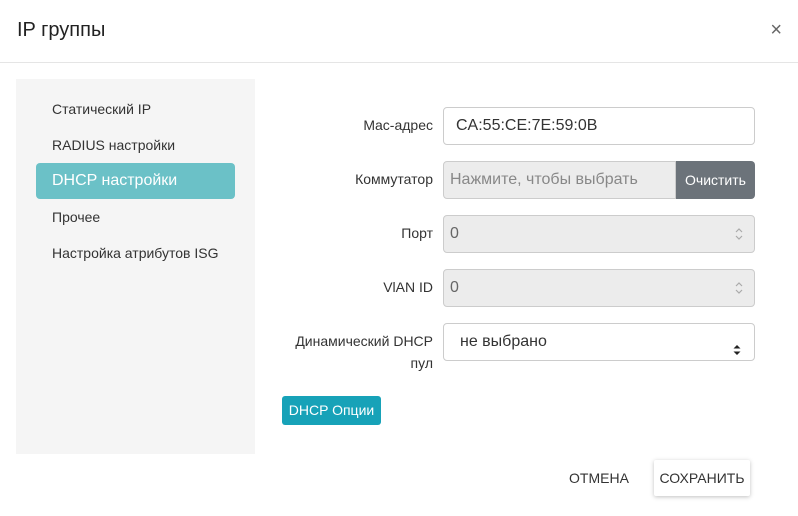 Image resolution: width=798 pixels, height=516 pixels. What do you see at coordinates (776, 30) in the screenshot?
I see `close-icon: ×` at bounding box center [776, 30].